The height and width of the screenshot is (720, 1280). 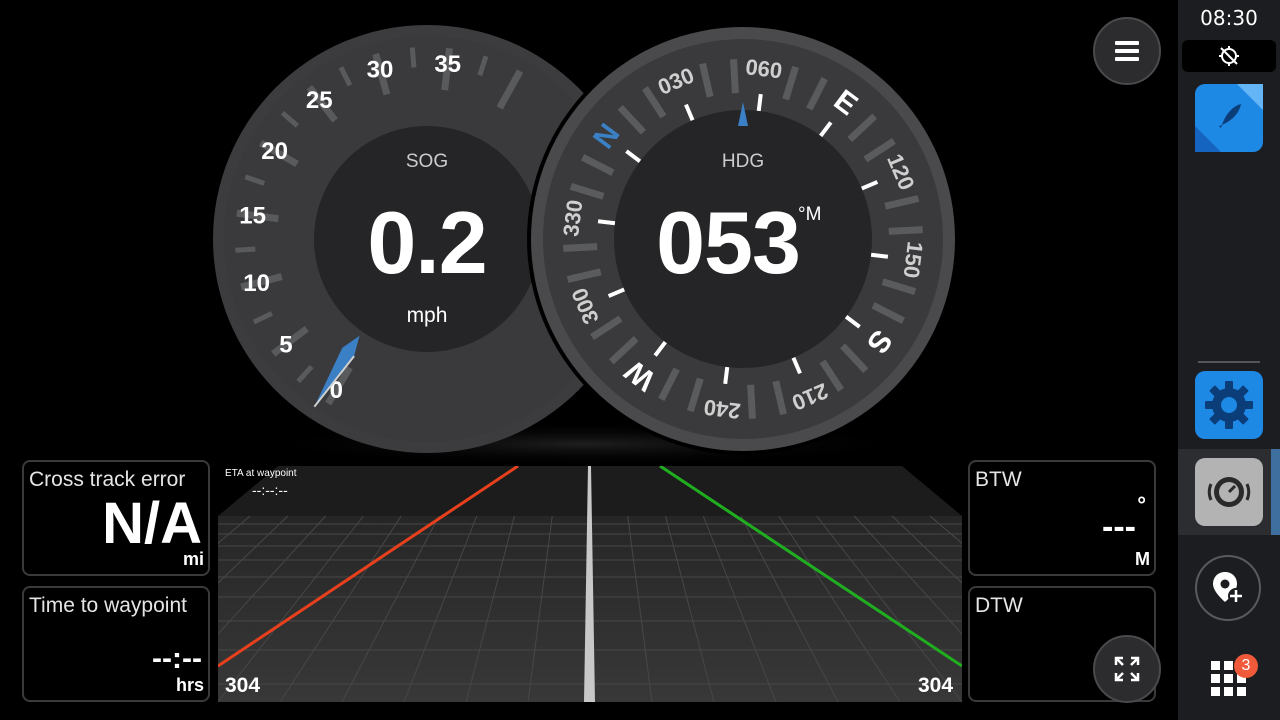 I want to click on expand-icon, so click(x=1127, y=669).